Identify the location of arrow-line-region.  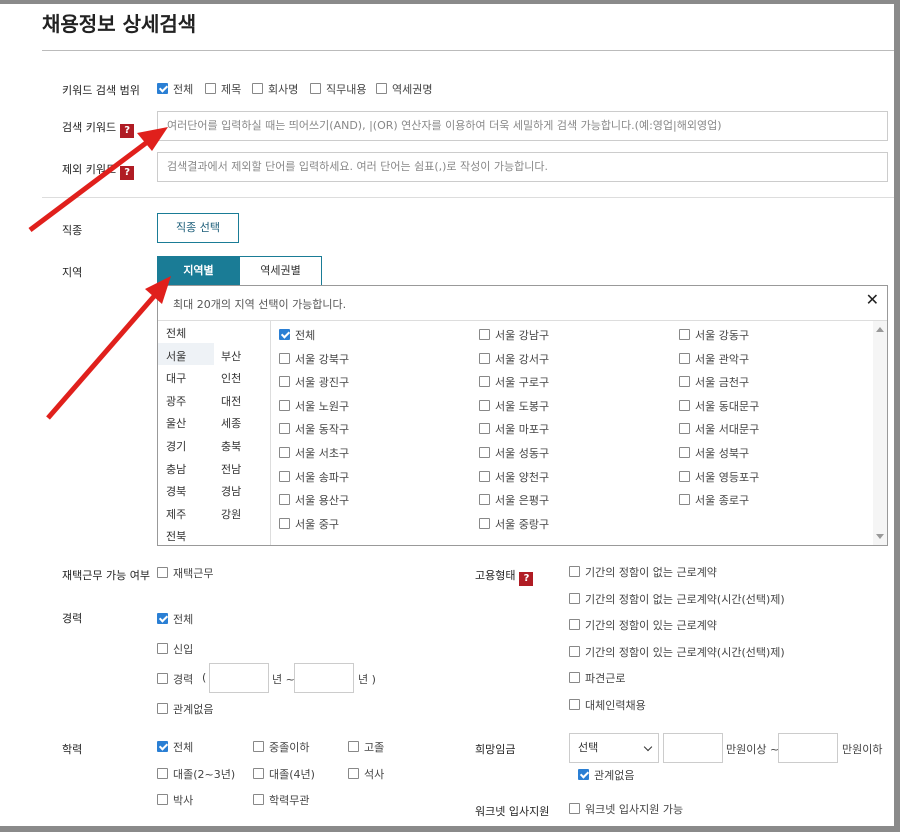
(102, 356).